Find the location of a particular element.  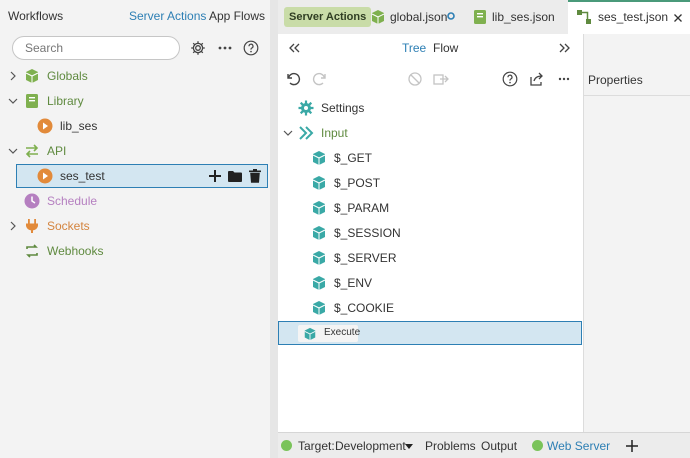

tree-item-label: Execute is located at coordinates (342, 332).